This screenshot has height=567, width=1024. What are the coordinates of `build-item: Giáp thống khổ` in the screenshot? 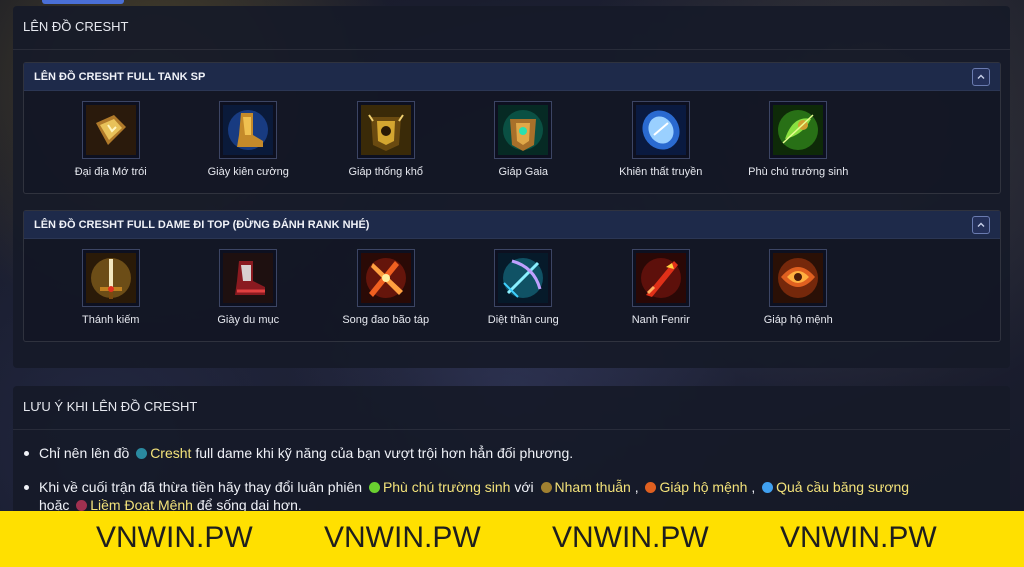 It's located at (386, 139).